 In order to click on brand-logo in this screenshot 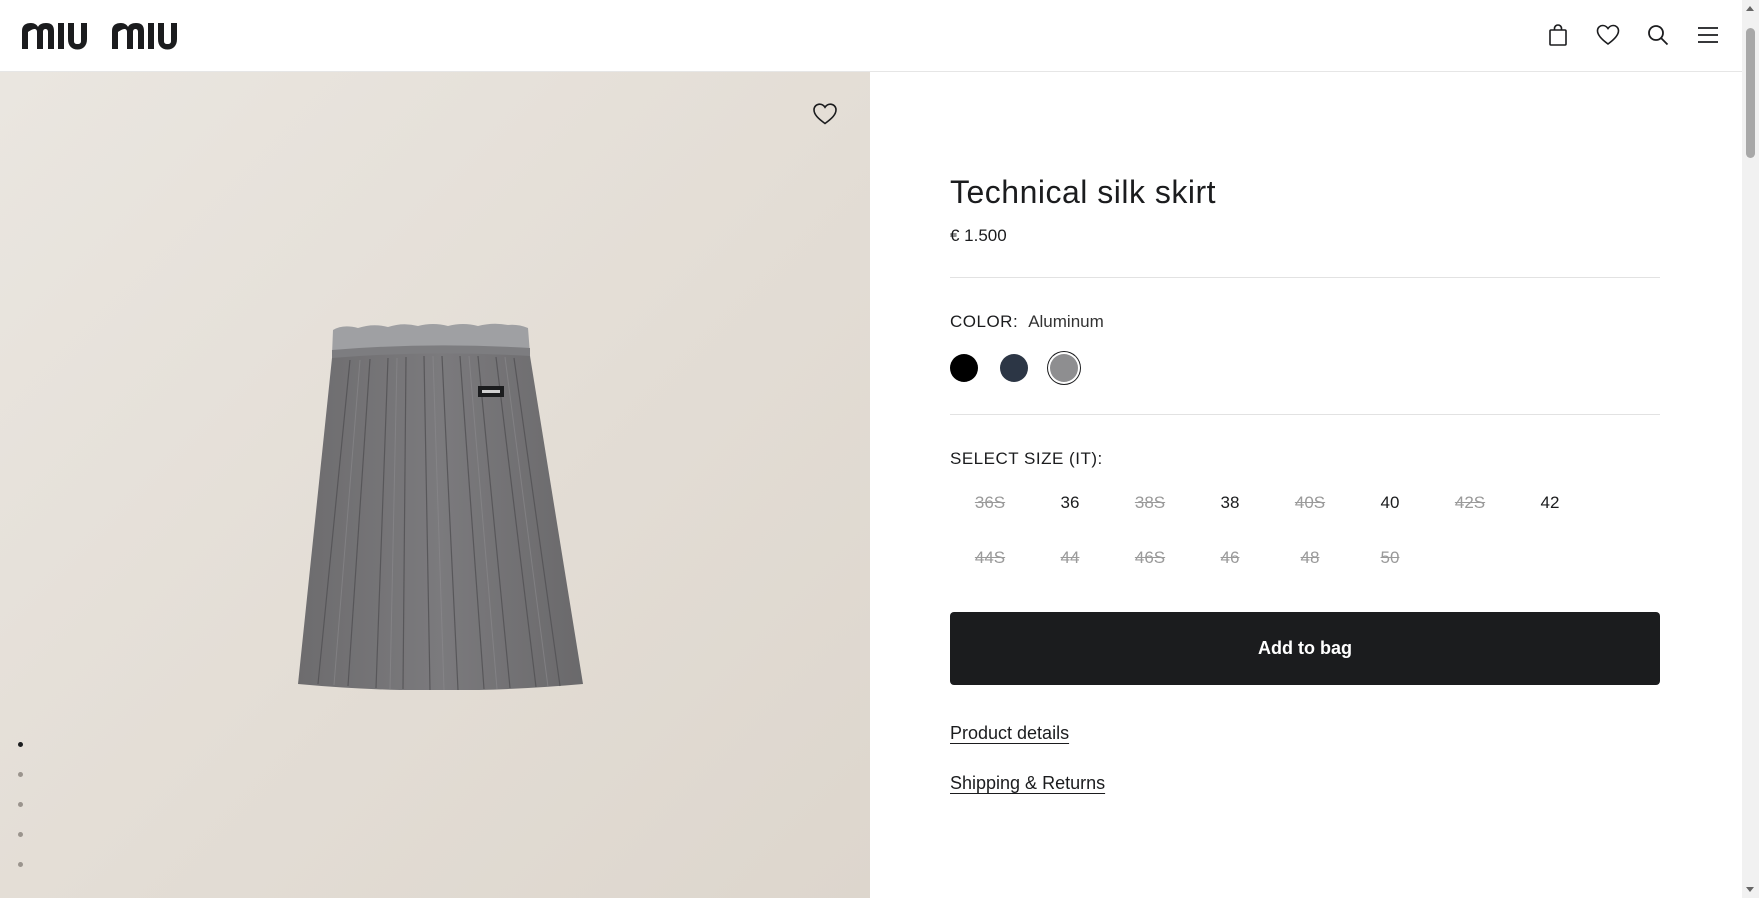, I will do `click(115, 36)`.